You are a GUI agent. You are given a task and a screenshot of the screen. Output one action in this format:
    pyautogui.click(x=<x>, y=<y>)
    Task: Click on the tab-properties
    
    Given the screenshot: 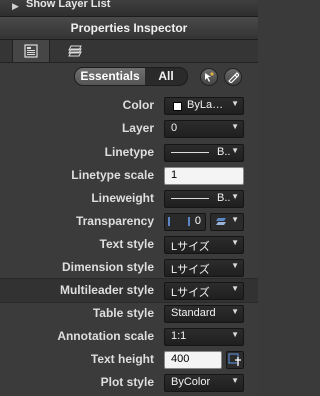 What is the action you would take?
    pyautogui.click(x=31, y=51)
    